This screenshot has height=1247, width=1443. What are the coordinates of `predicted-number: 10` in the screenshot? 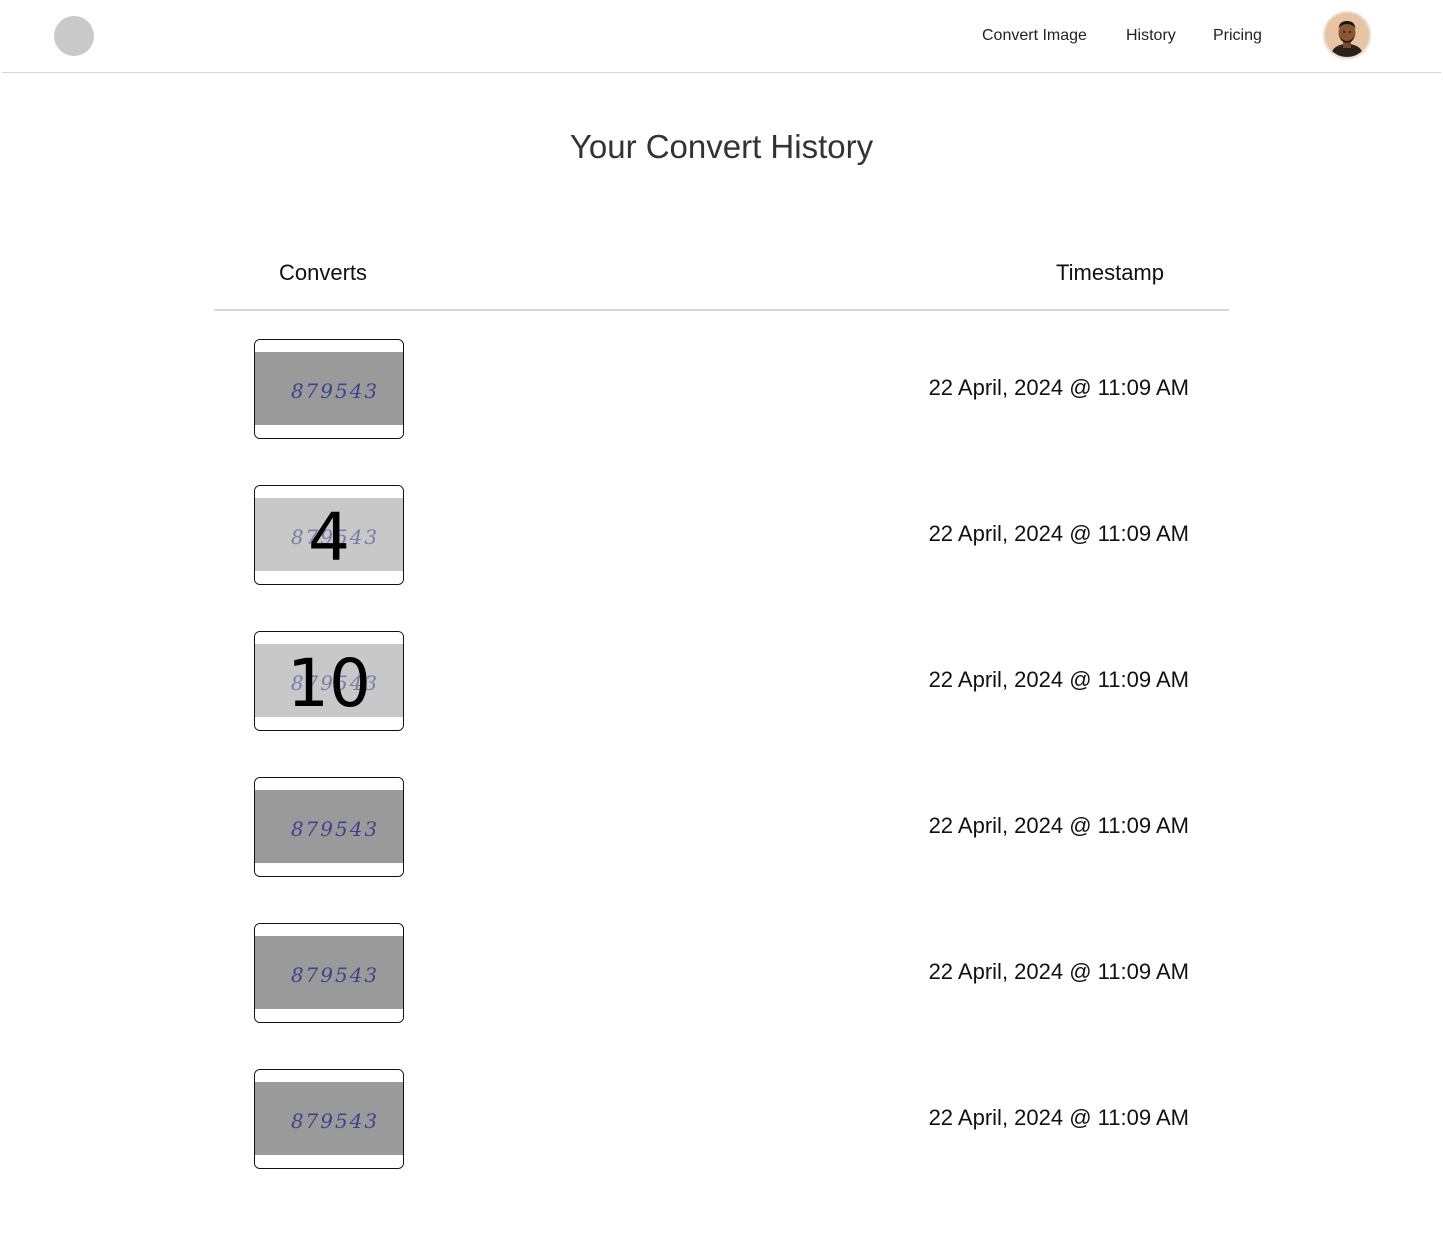 It's located at (329, 683).